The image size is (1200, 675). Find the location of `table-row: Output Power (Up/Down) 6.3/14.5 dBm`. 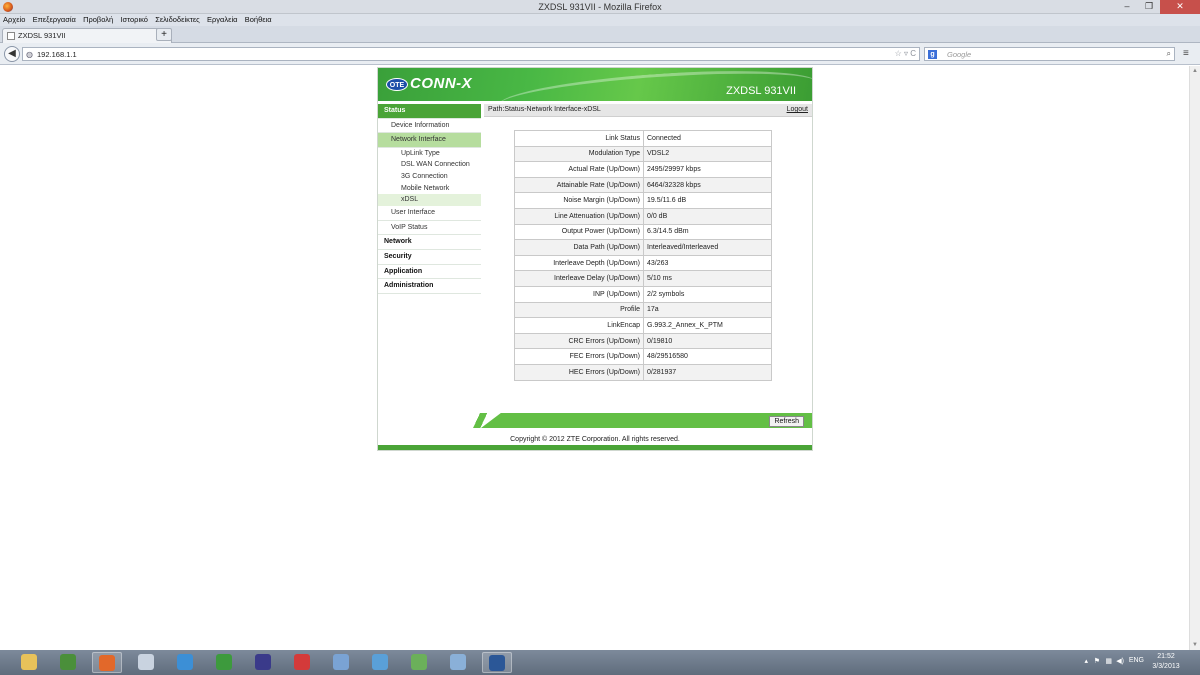

table-row: Output Power (Up/Down) 6.3/14.5 dBm is located at coordinates (643, 232).